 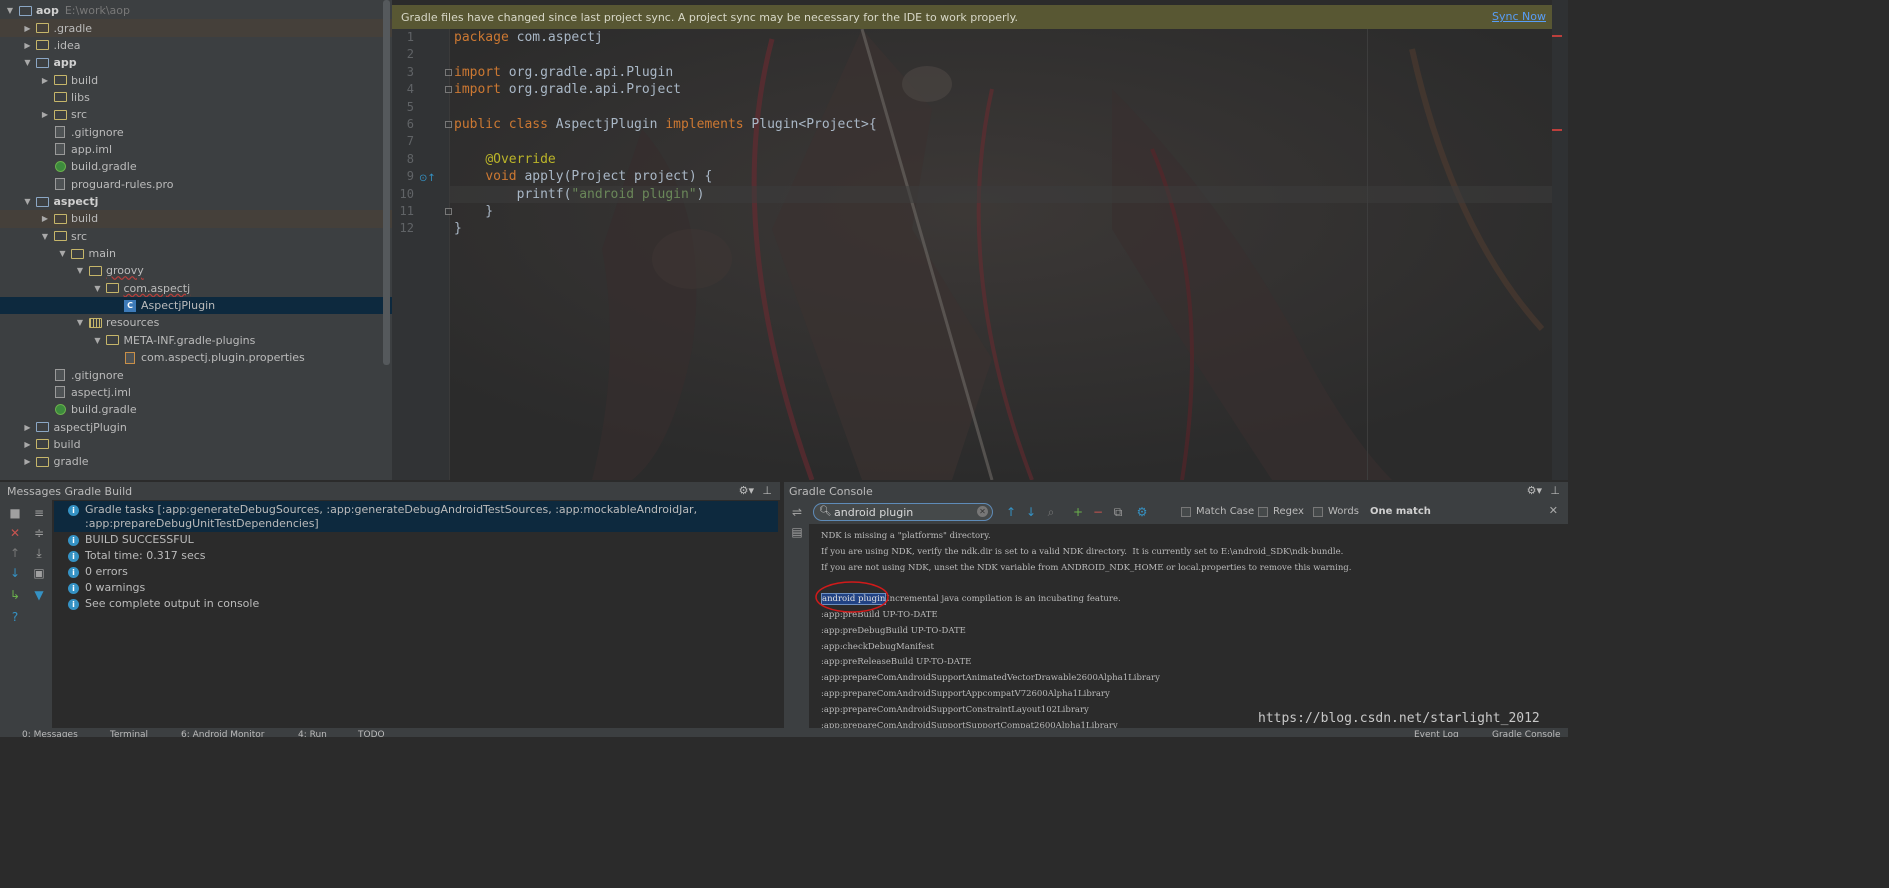 What do you see at coordinates (196, 201) in the screenshot?
I see `tree-item-aspectj: ▼ aspectj` at bounding box center [196, 201].